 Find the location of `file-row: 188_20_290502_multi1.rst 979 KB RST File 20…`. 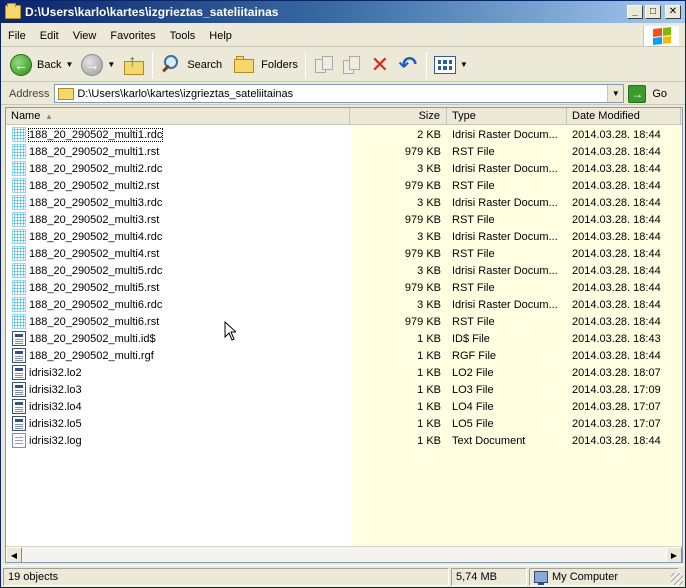

file-row: 188_20_290502_multi1.rst 979 KB RST File 20… is located at coordinates (344, 151).